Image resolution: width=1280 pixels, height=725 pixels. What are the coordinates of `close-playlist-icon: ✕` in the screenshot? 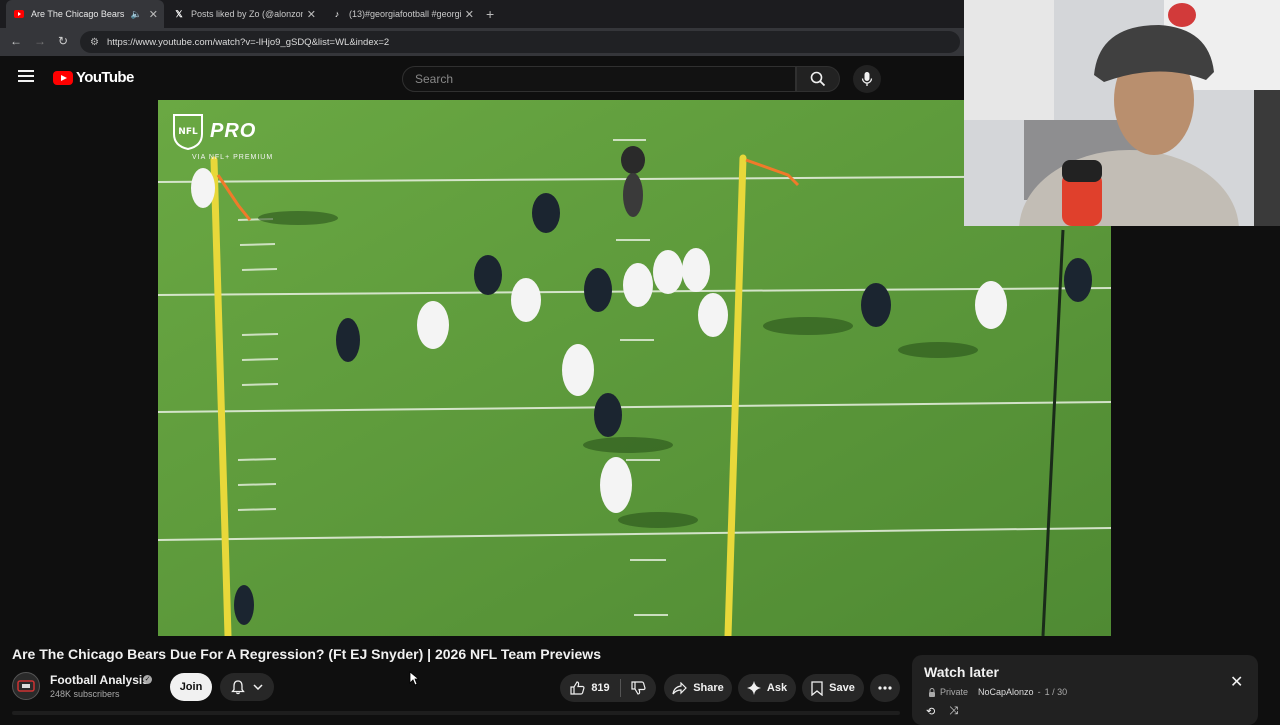 It's located at (1236, 682).